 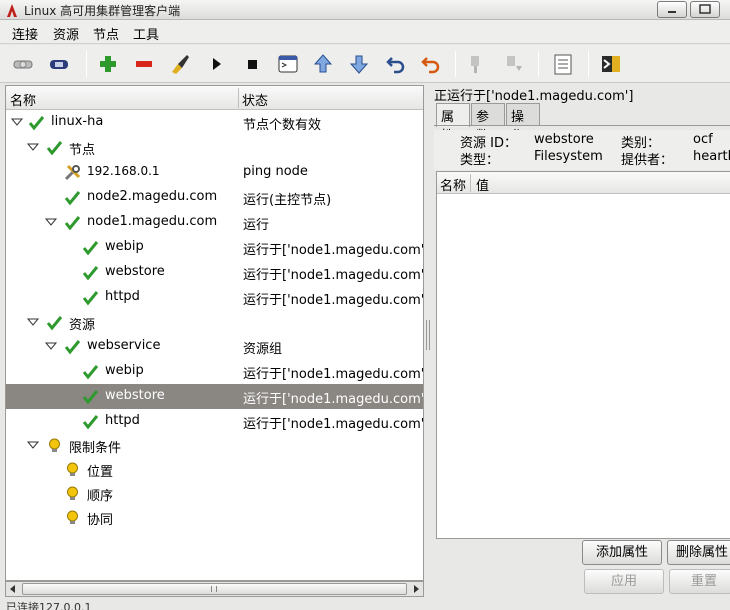 What do you see at coordinates (214, 147) in the screenshot?
I see `tree-row-nodes: 节点` at bounding box center [214, 147].